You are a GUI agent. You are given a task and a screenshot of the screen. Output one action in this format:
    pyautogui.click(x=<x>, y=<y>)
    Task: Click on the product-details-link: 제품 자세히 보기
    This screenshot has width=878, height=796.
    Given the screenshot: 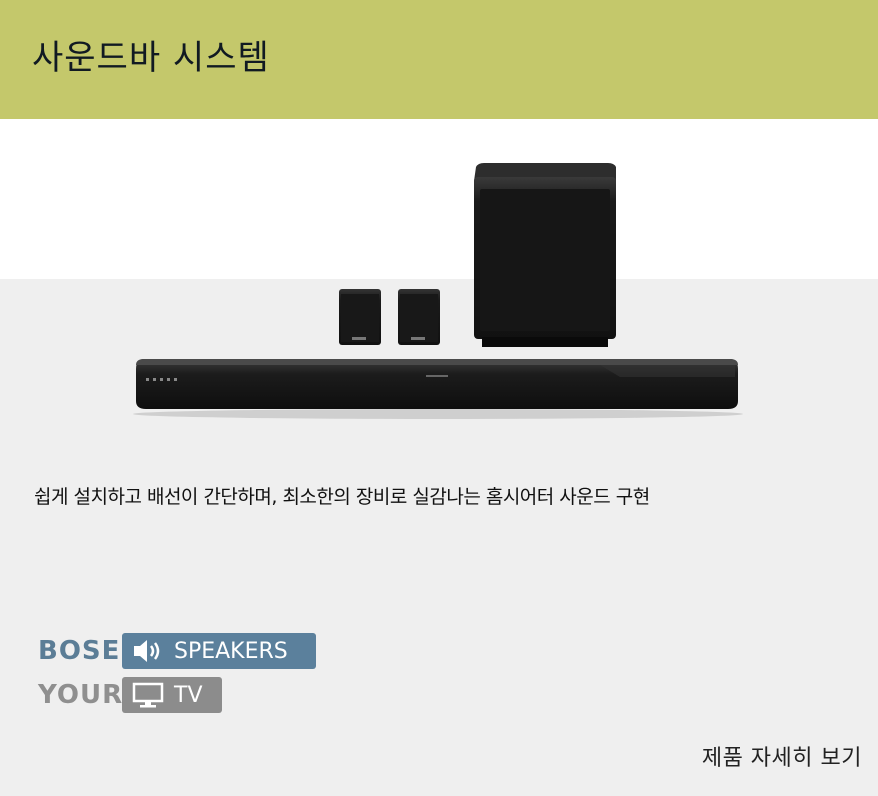 What is the action you would take?
    pyautogui.click(x=782, y=756)
    